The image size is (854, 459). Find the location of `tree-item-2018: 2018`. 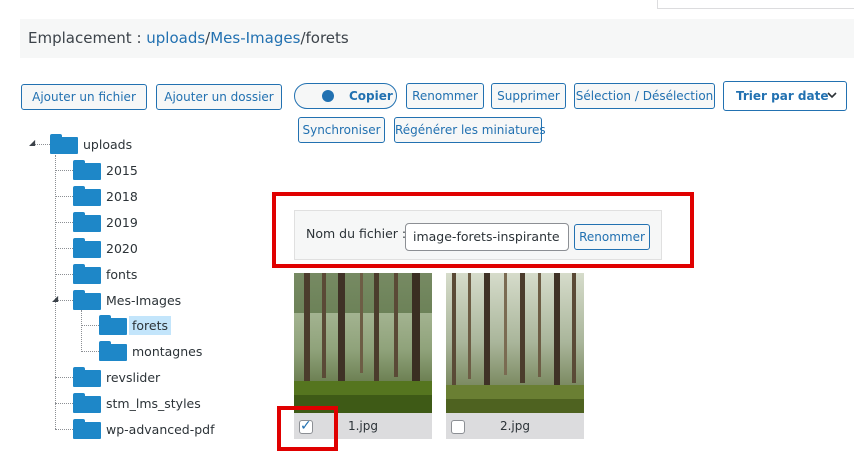

tree-item-2018: 2018 is located at coordinates (107, 196).